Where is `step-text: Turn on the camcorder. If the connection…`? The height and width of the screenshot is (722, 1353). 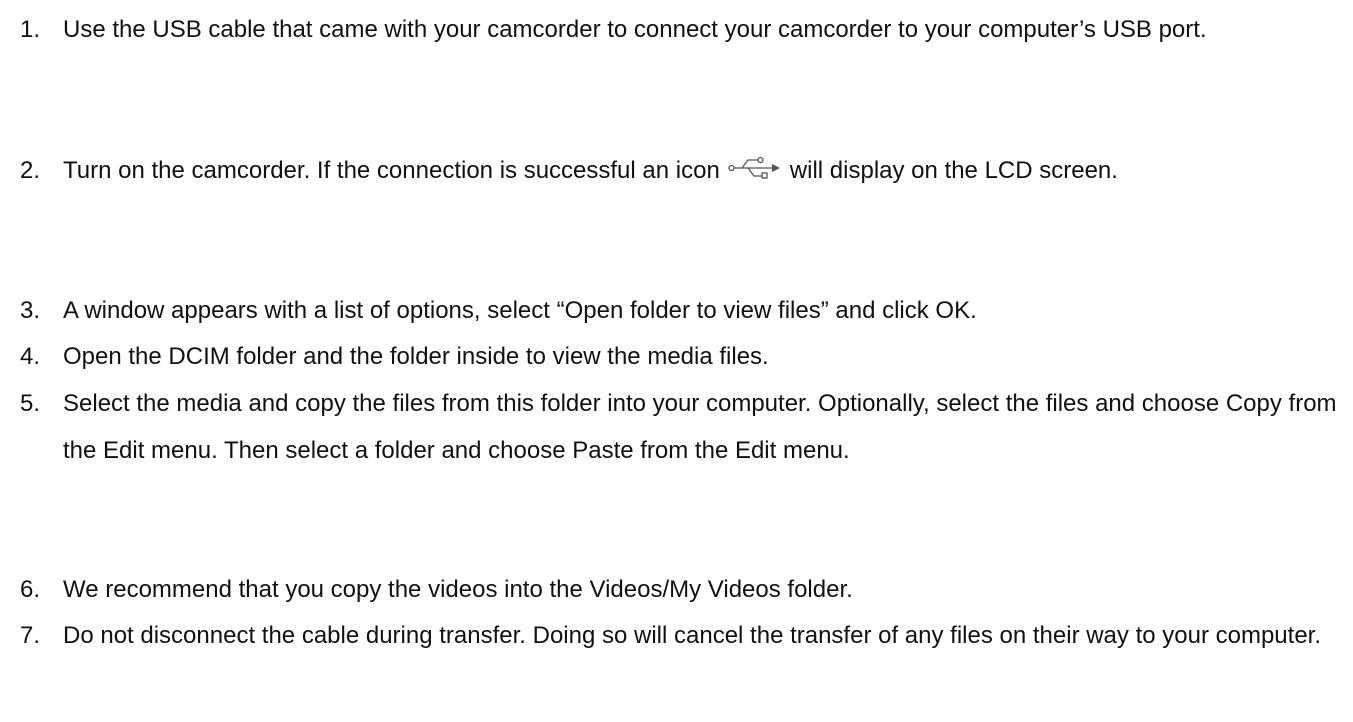
step-text: Turn on the camcorder. If the connection… is located at coordinates (703, 170).